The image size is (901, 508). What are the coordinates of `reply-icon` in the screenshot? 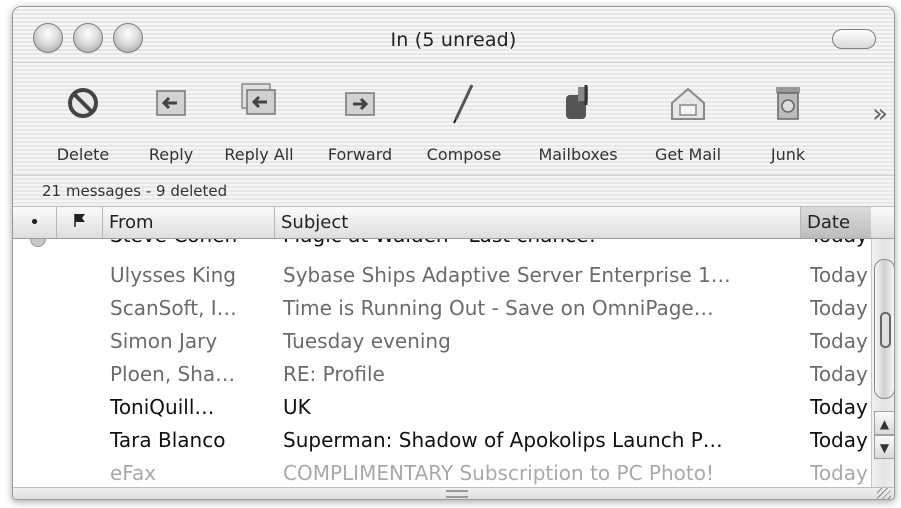 It's located at (171, 103).